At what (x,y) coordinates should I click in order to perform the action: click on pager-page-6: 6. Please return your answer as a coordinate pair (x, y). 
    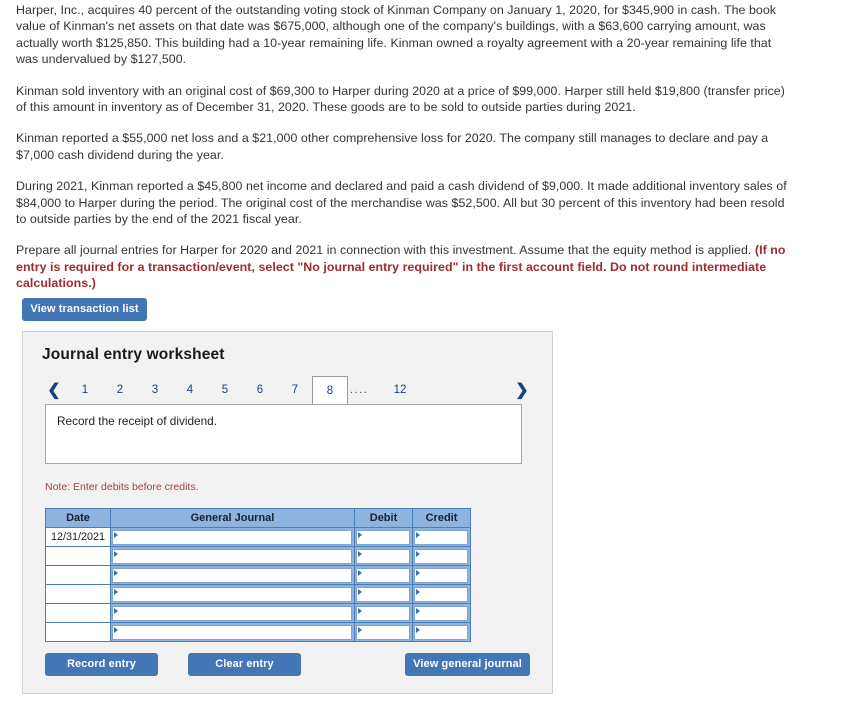
    Looking at the image, I should click on (260, 390).